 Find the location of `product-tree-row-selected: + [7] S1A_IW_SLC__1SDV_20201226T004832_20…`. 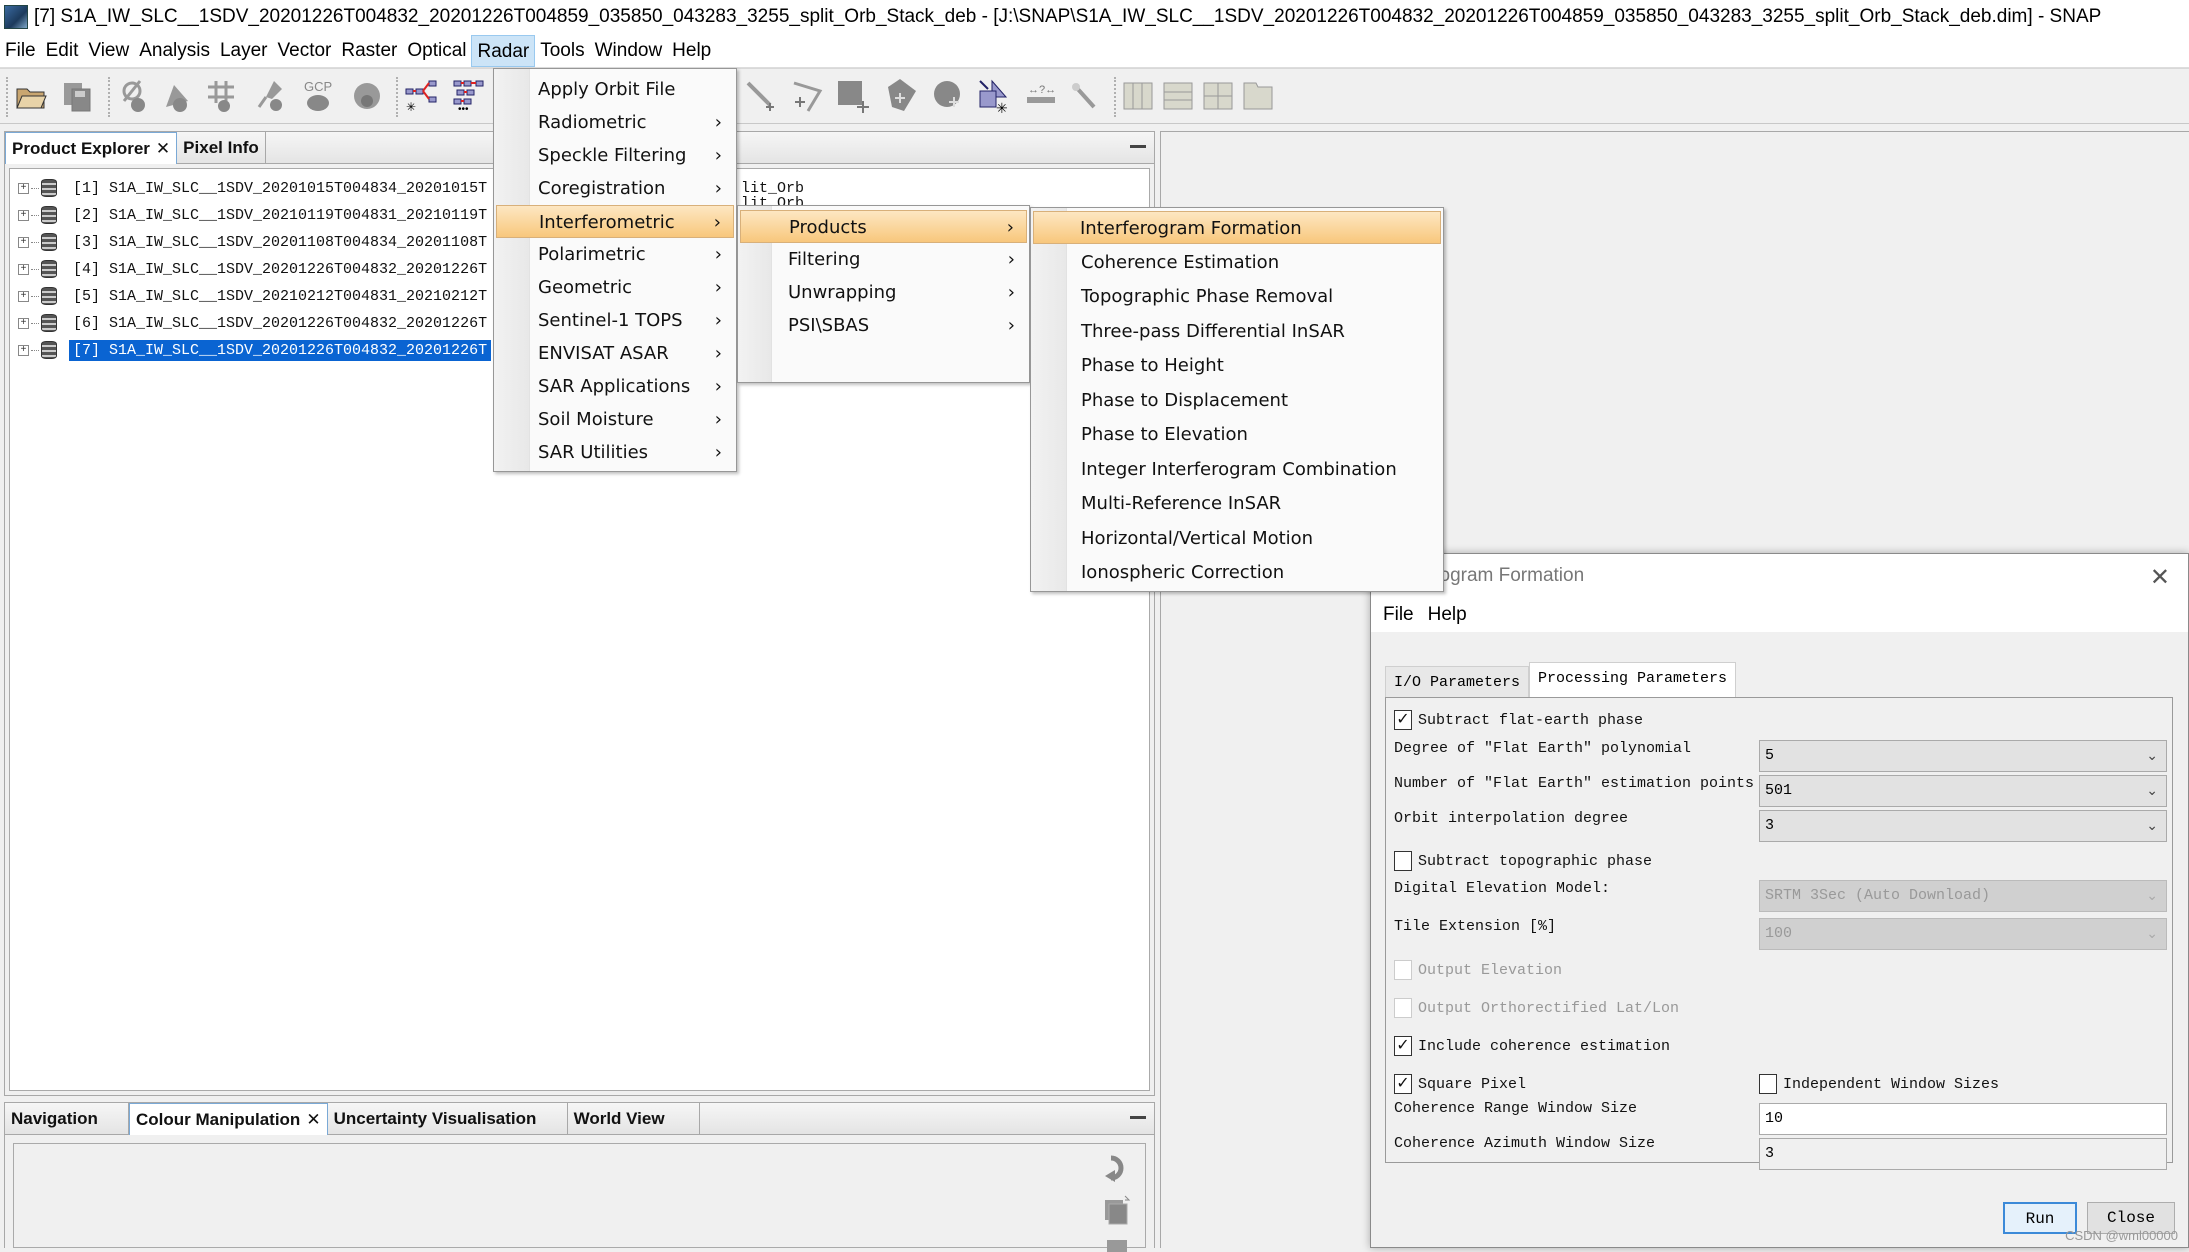

product-tree-row-selected: + [7] S1A_IW_SLC__1SDV_20201226T004832_20… is located at coordinates (255, 350).